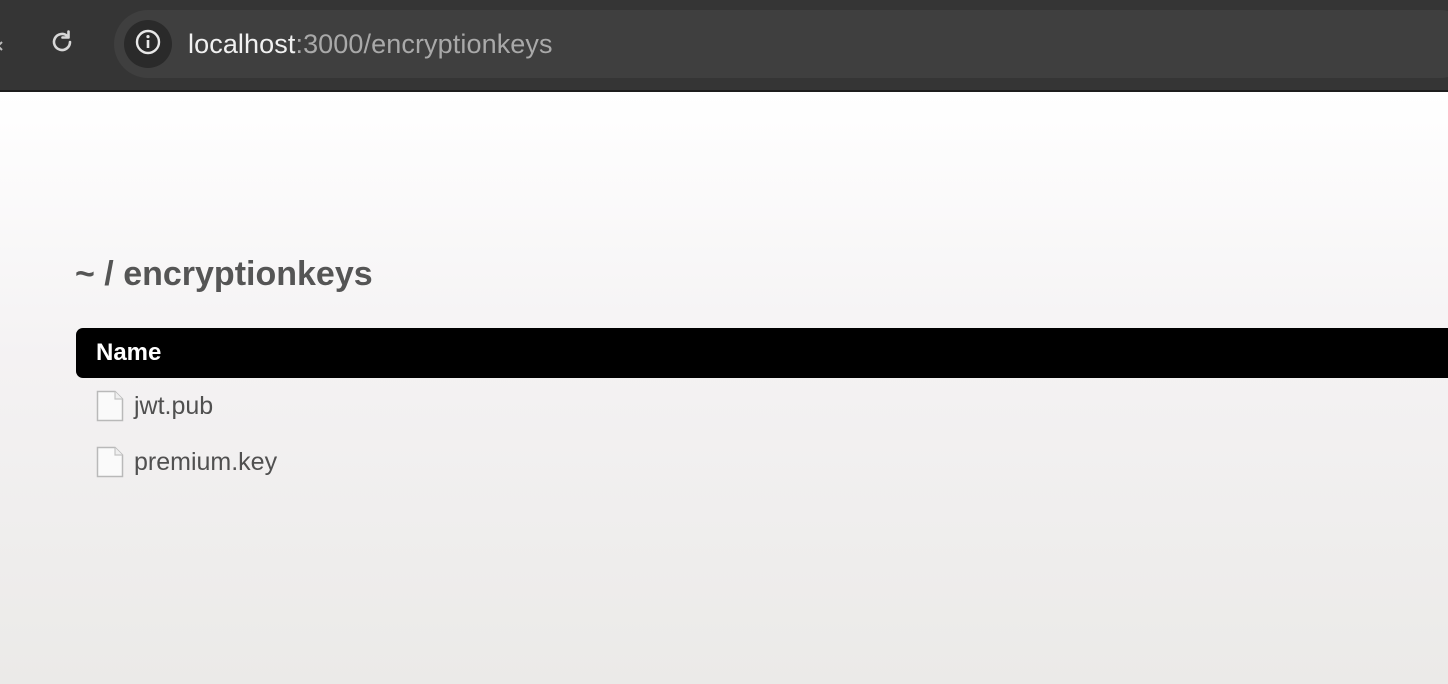 This screenshot has height=684, width=1448. Describe the element at coordinates (242, 44) in the screenshot. I see `url-host: localhost` at that location.